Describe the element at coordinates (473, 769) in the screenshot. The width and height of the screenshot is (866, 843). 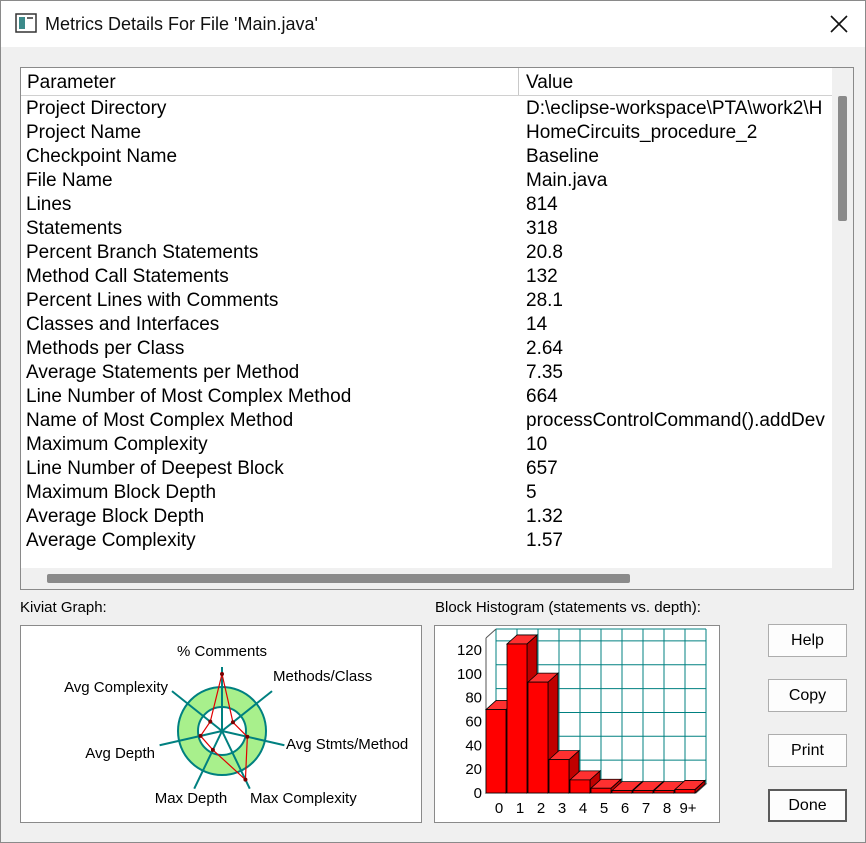
I see `histogram-y-tick-label: 20` at that location.